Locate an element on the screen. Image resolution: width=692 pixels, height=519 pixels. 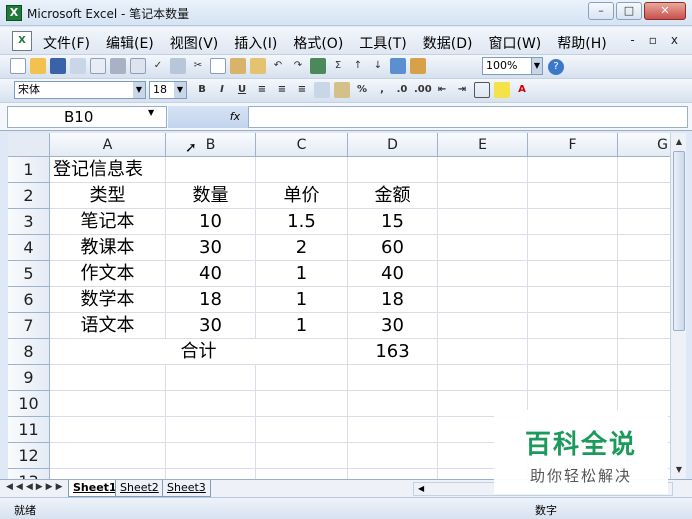
comma-style-icon: , is located at coordinates (382, 90).